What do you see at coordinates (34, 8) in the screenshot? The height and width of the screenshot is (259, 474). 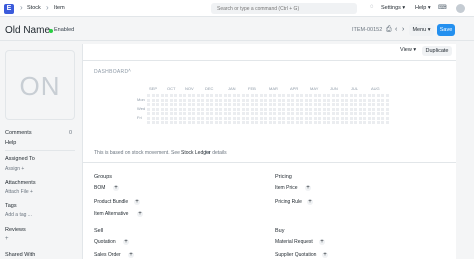 I see `breadcrumb-stock: Stock` at bounding box center [34, 8].